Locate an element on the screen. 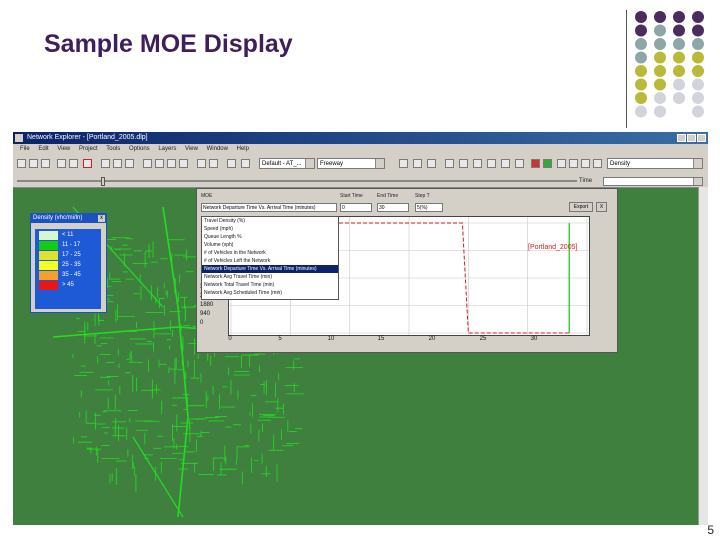 The width and height of the screenshot is (720, 540). pan-icon is located at coordinates (159, 163).